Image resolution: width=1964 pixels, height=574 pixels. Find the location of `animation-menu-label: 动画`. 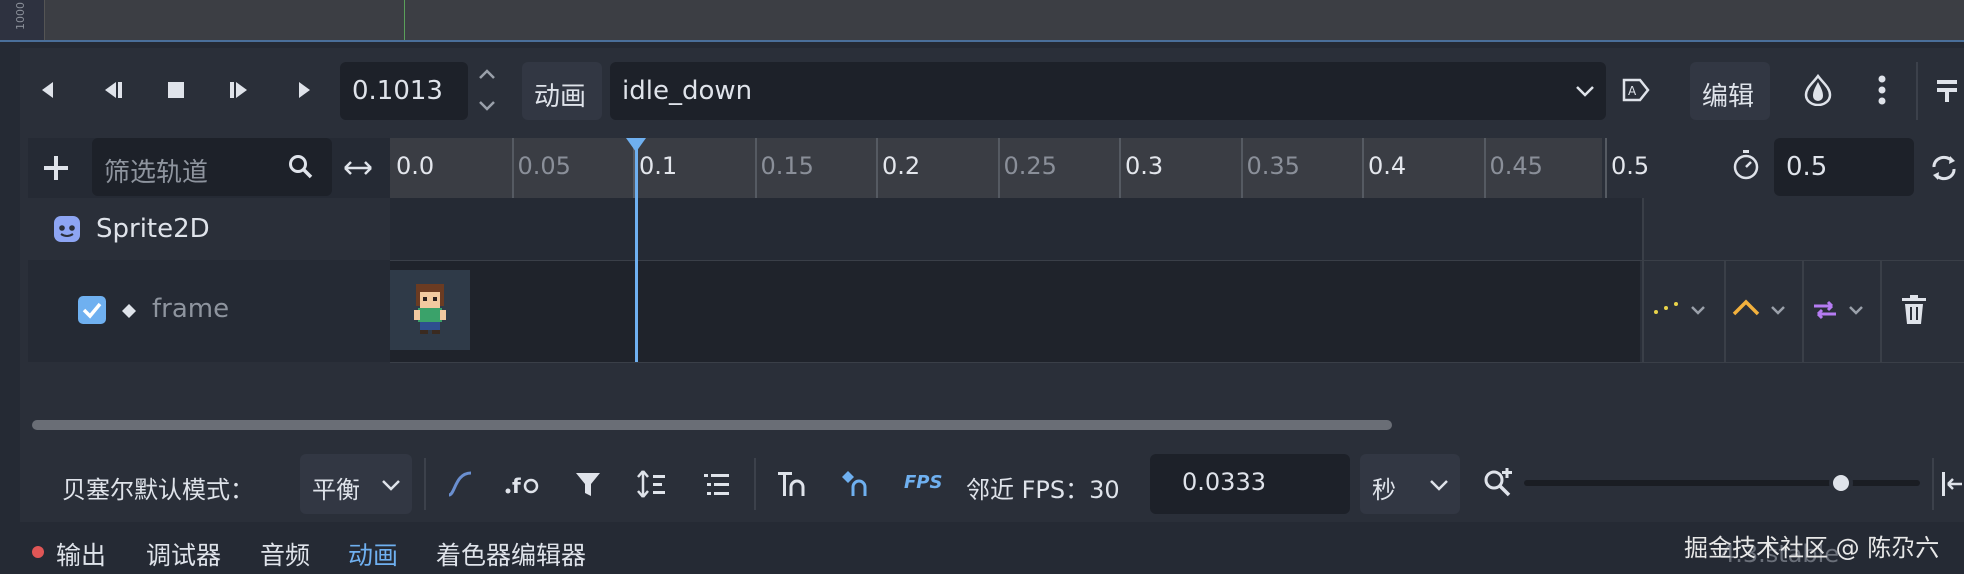

animation-menu-label: 动画 is located at coordinates (560, 97).